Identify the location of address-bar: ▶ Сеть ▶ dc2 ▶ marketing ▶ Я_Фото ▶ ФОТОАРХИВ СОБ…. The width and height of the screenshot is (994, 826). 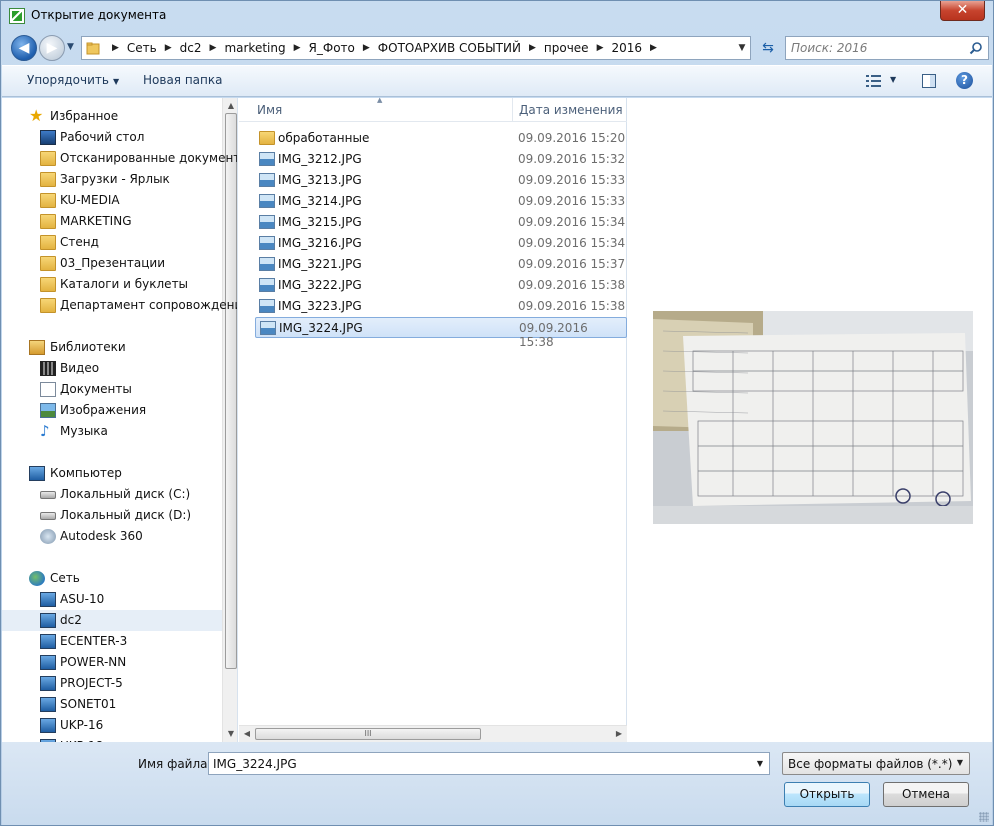
(416, 48).